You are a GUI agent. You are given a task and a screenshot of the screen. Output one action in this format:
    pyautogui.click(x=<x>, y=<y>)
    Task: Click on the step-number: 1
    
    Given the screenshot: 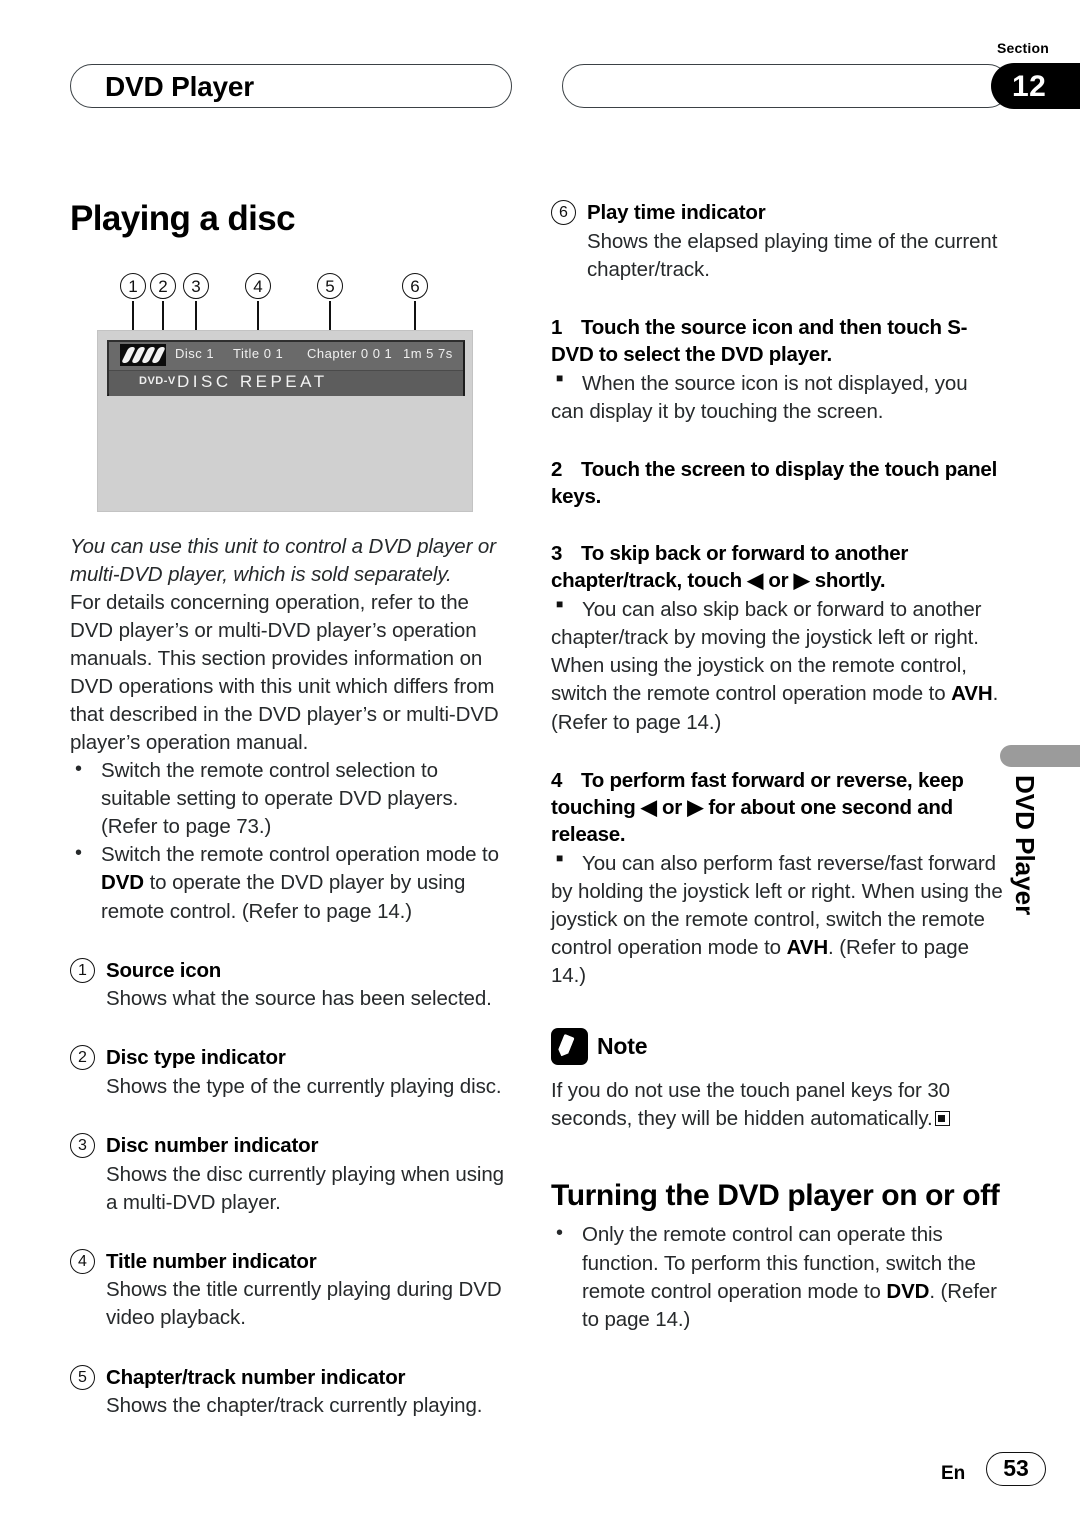 What is the action you would take?
    pyautogui.click(x=557, y=327)
    